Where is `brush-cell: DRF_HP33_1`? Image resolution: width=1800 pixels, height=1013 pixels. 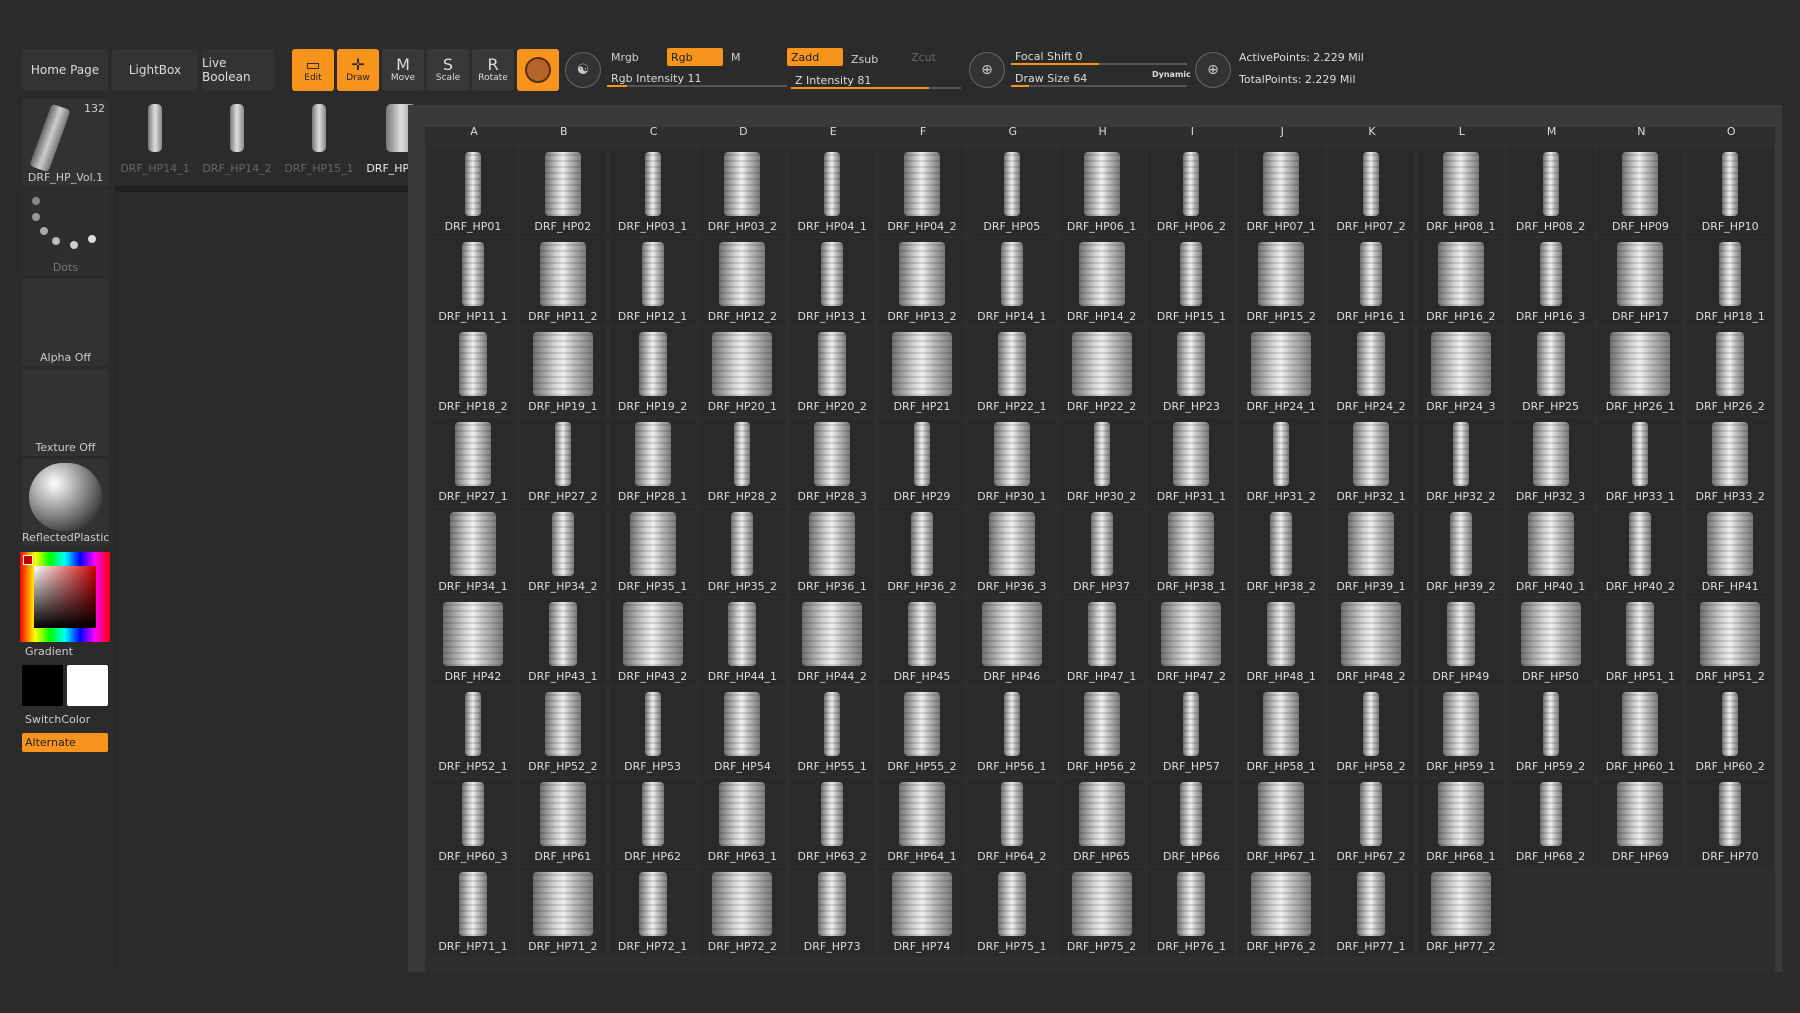
brush-cell: DRF_HP33_1 is located at coordinates (1640, 462).